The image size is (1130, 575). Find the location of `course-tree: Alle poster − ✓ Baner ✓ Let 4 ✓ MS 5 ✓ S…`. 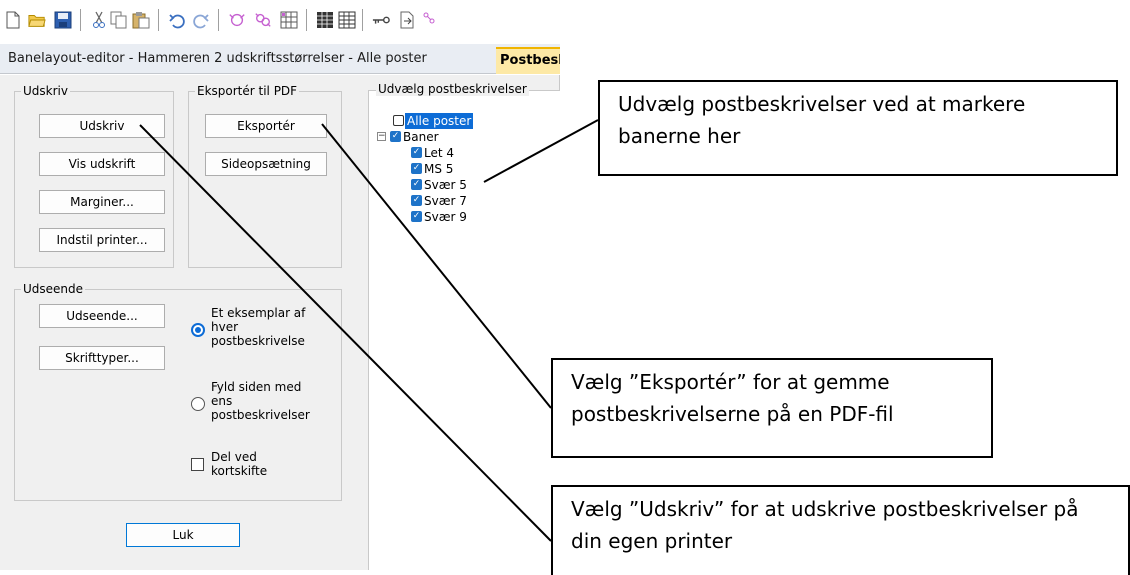

course-tree: Alle poster − ✓ Baner ✓ Let 4 ✓ MS 5 ✓ S… is located at coordinates (464, 330).